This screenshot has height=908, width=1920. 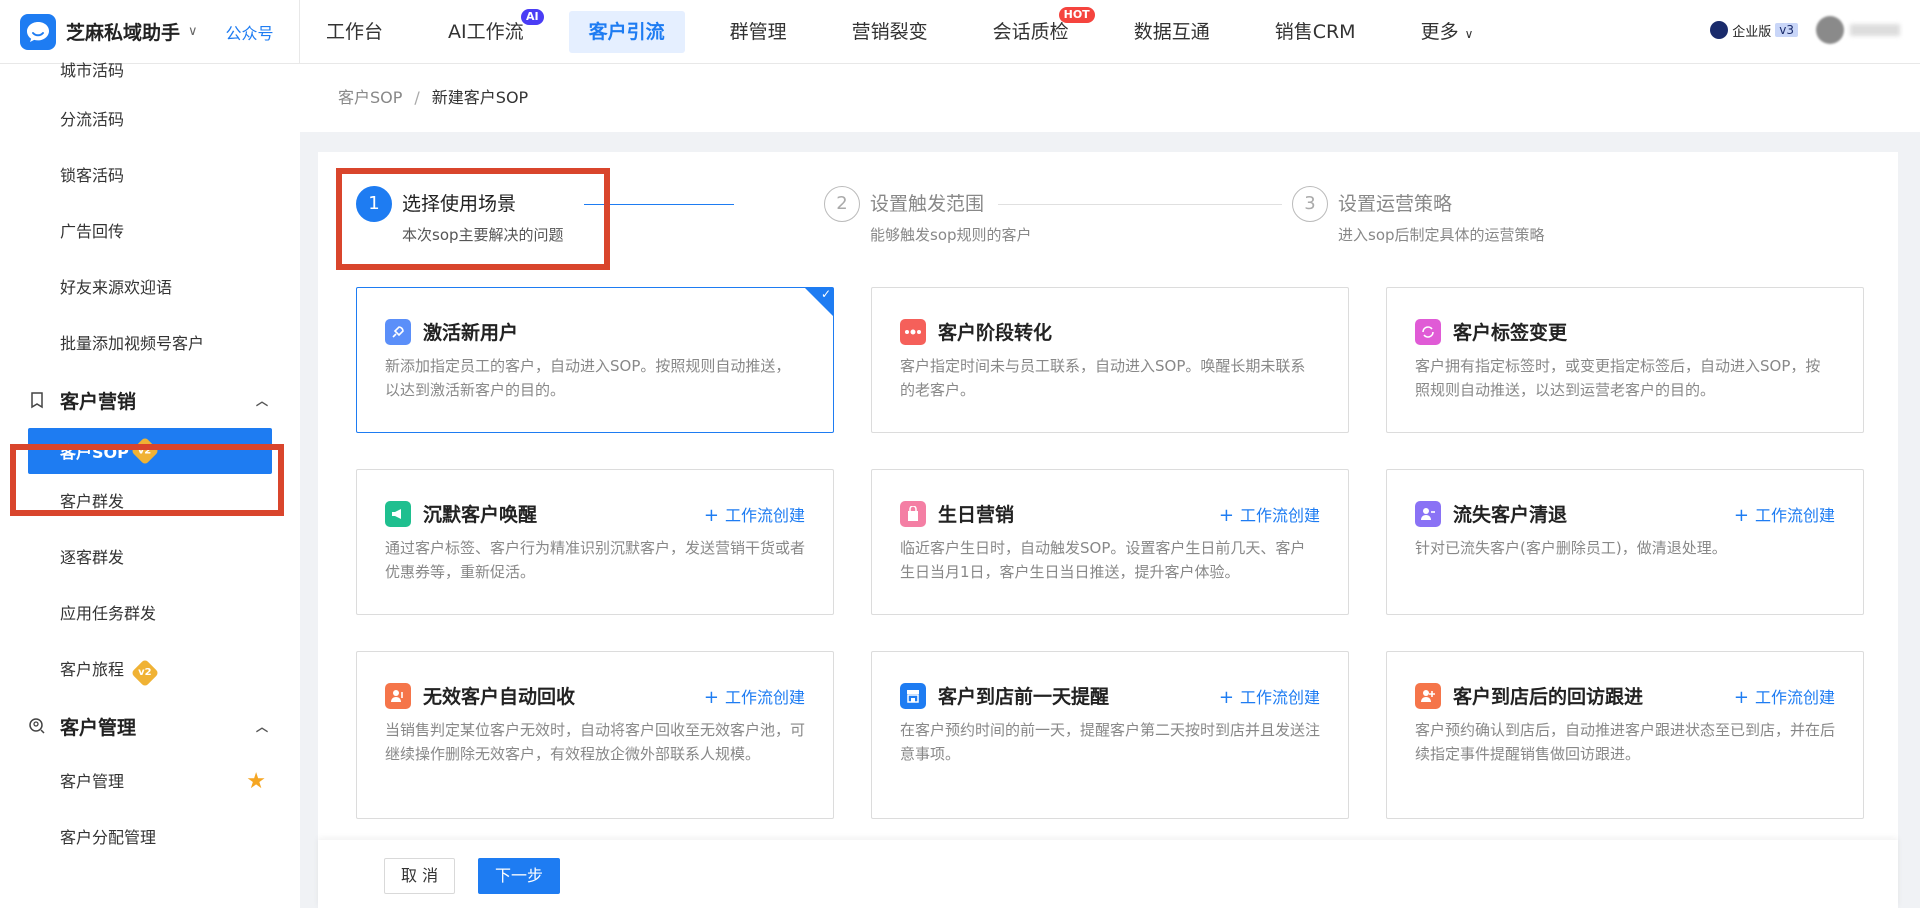 I want to click on sidebar-item-split-code: 分流活码, so click(x=150, y=120).